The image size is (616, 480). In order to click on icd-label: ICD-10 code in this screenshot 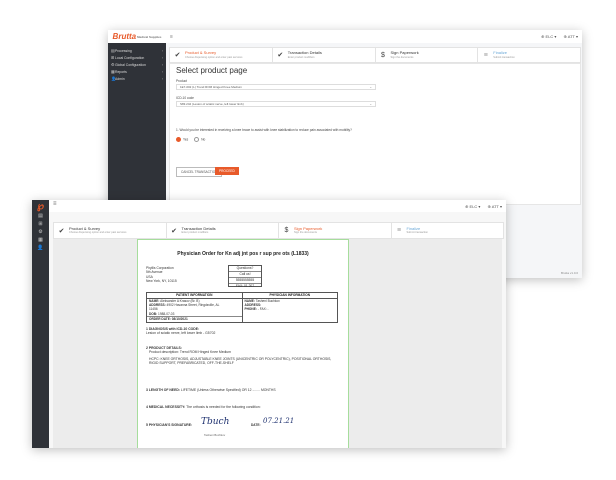, I will do `click(185, 98)`.